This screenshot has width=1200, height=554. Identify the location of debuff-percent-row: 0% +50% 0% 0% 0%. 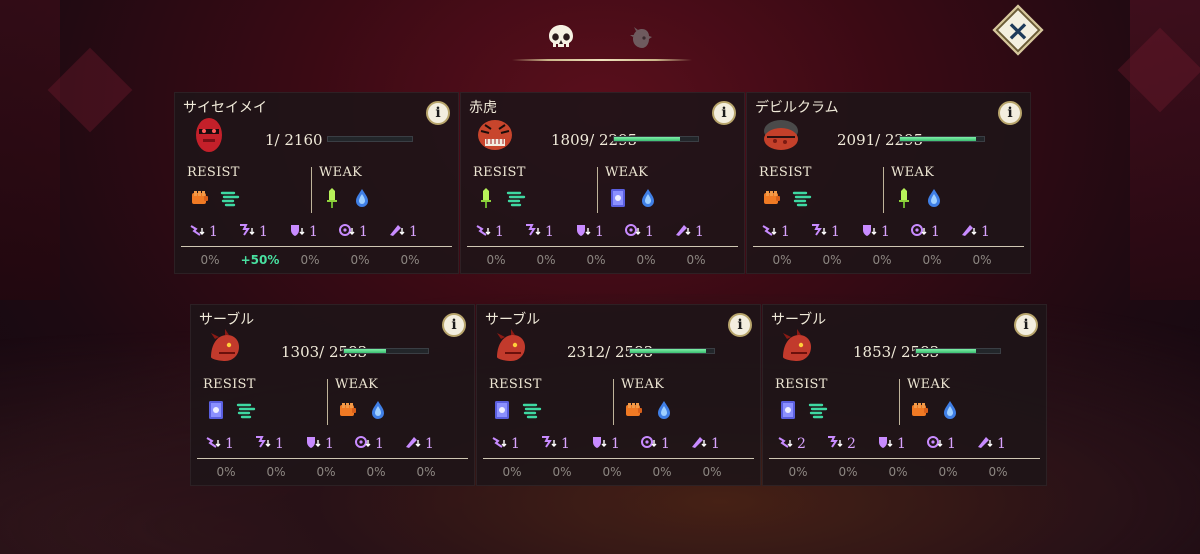
(310, 260).